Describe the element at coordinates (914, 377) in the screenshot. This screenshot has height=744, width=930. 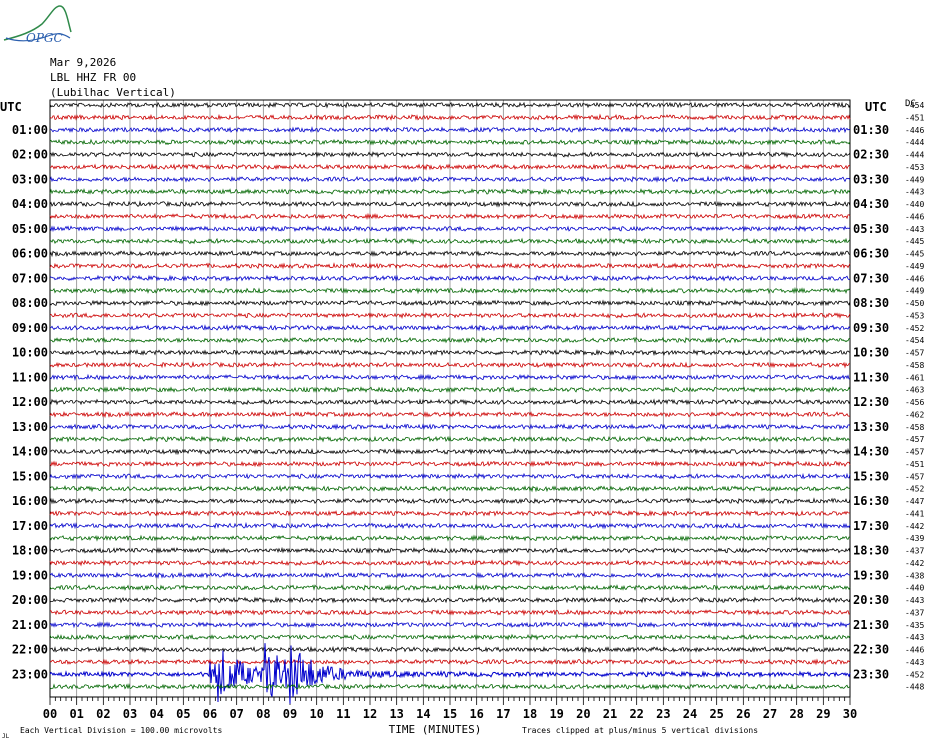
I see `dc-offset-label: -461` at that location.